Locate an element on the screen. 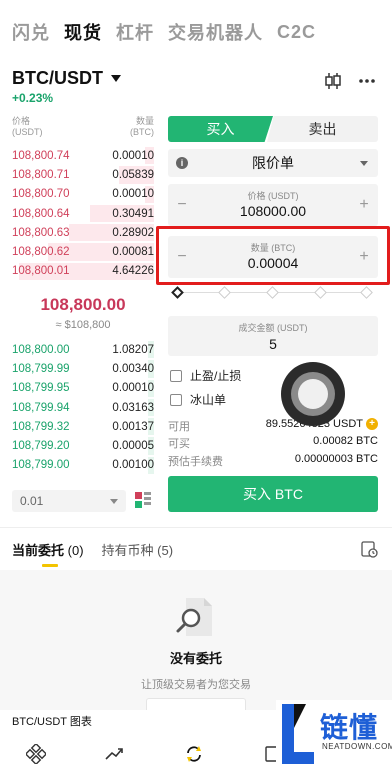 Image resolution: width=392 pixels, height=769 pixels. no-orders-icon is located at coordinates (195, 617).